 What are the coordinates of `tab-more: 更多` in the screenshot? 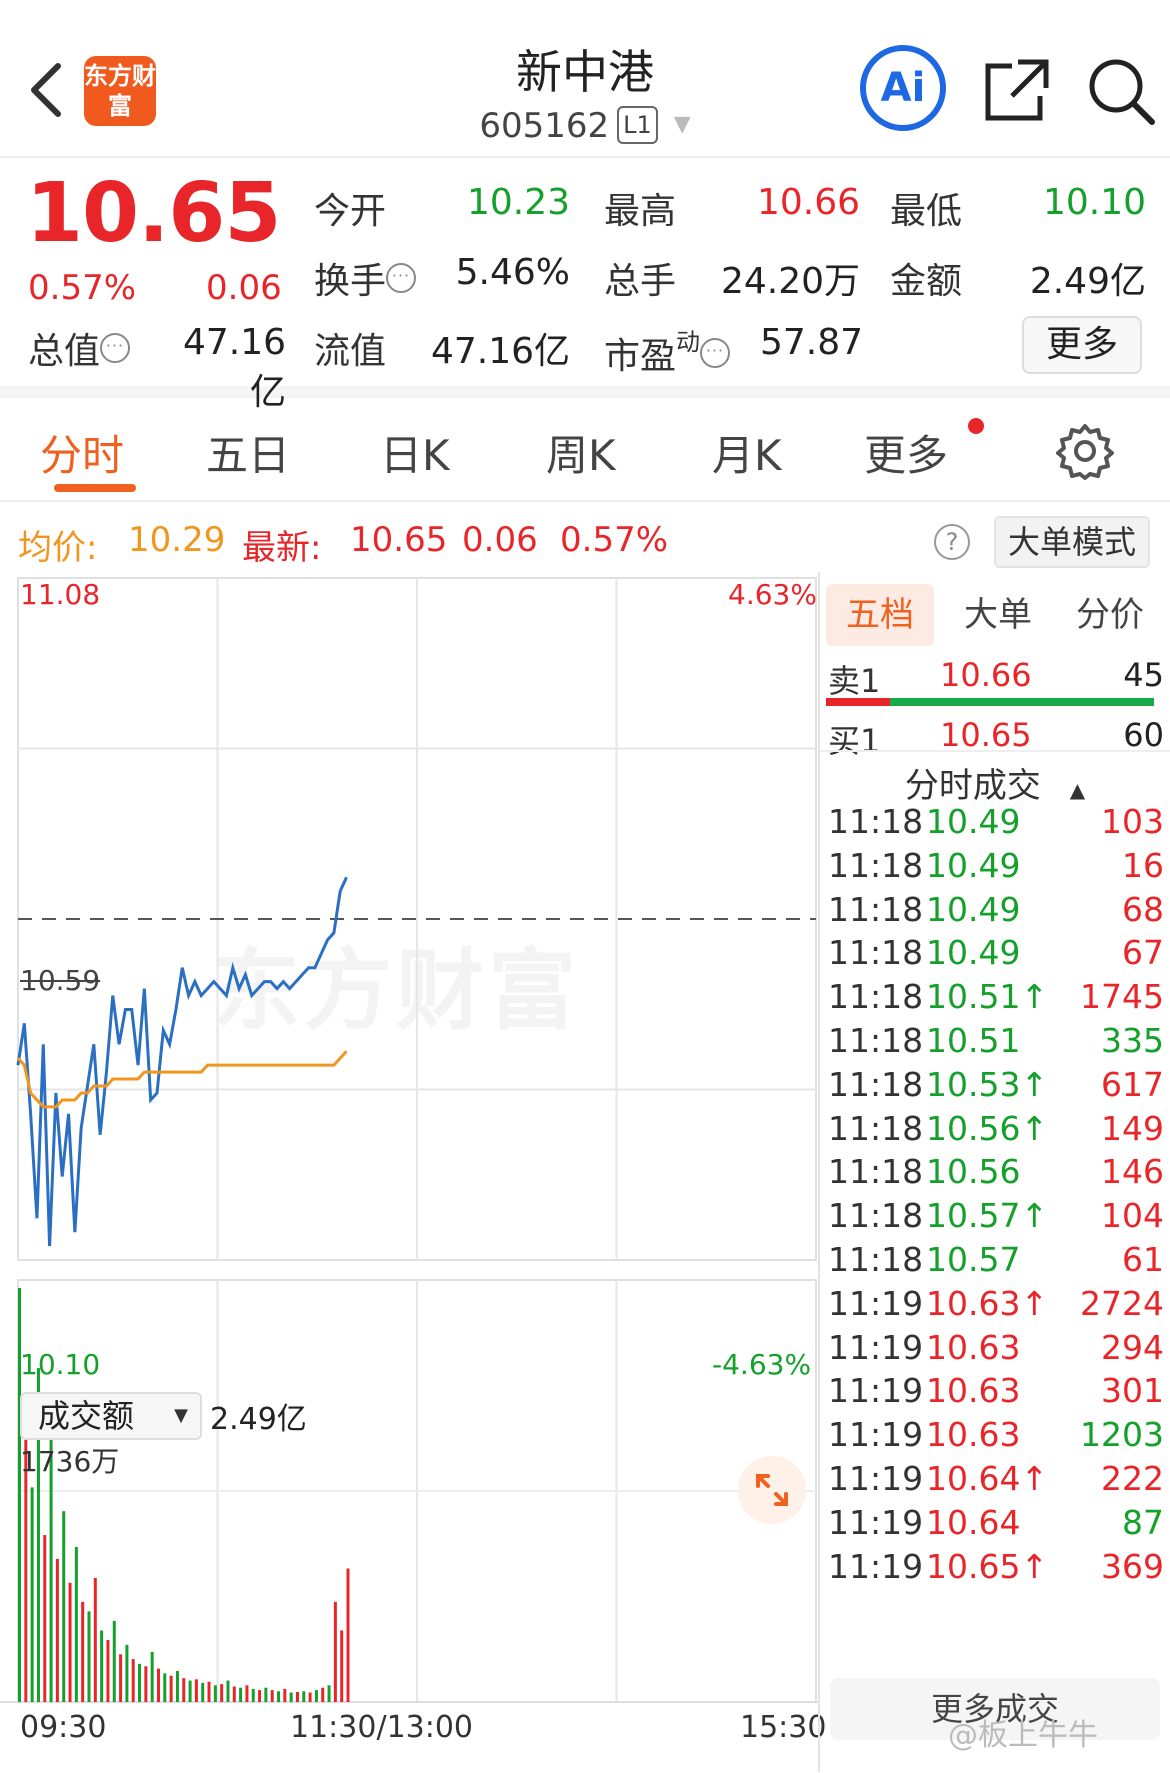 It's located at (906, 452).